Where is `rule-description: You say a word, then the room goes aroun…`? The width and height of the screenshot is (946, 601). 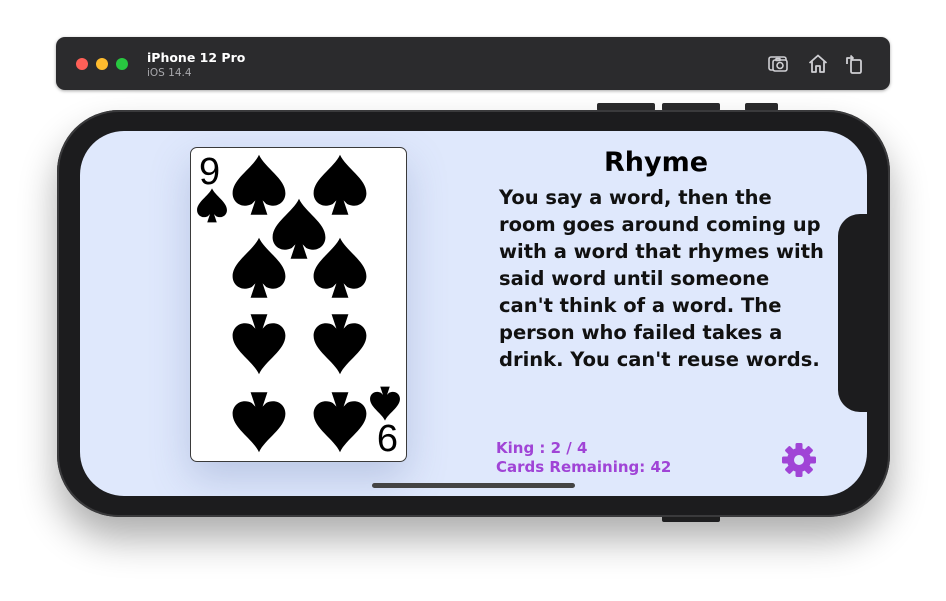 rule-description: You say a word, then the room goes aroun… is located at coordinates (661, 278).